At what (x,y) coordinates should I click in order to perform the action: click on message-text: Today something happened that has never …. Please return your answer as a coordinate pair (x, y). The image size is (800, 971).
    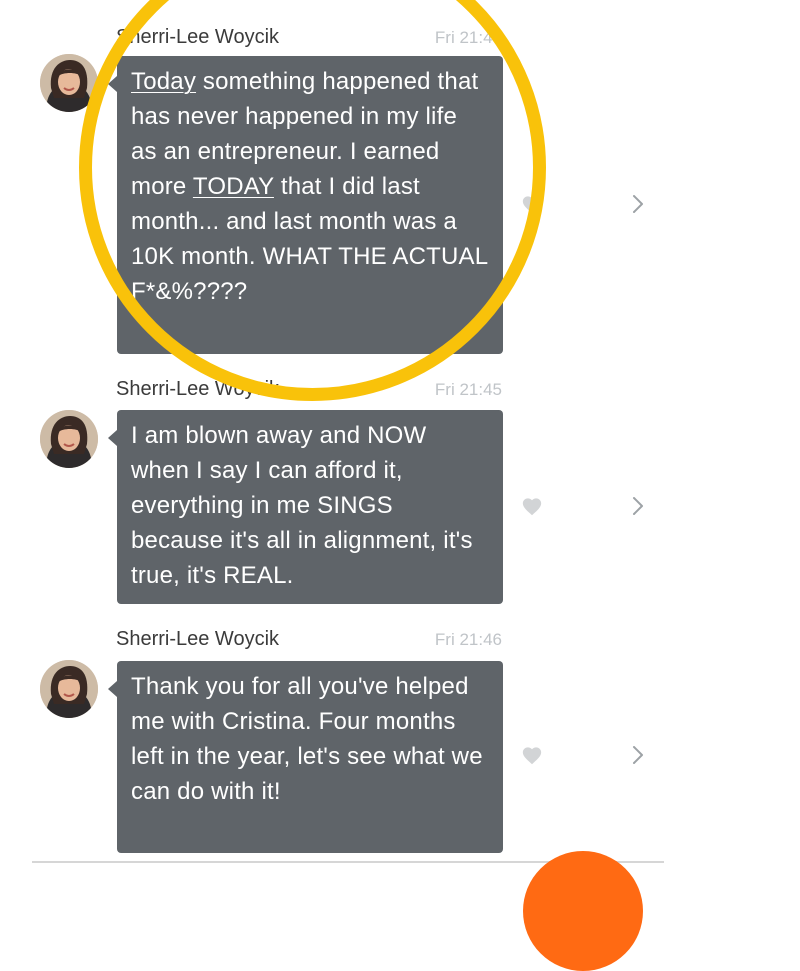
    Looking at the image, I should click on (310, 186).